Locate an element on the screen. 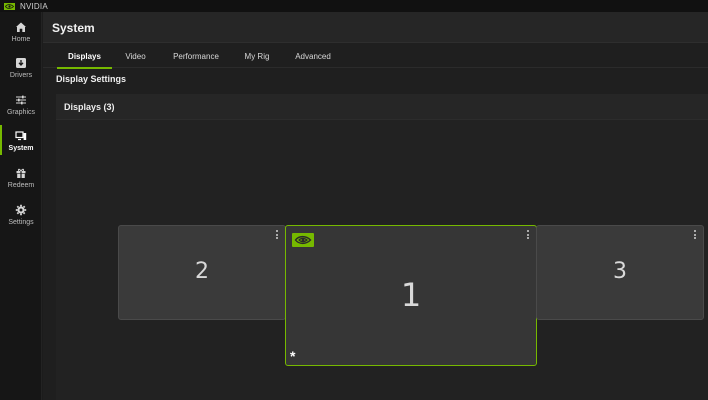 Image resolution: width=708 pixels, height=400 pixels. tab-performance: Performance is located at coordinates (196, 56).